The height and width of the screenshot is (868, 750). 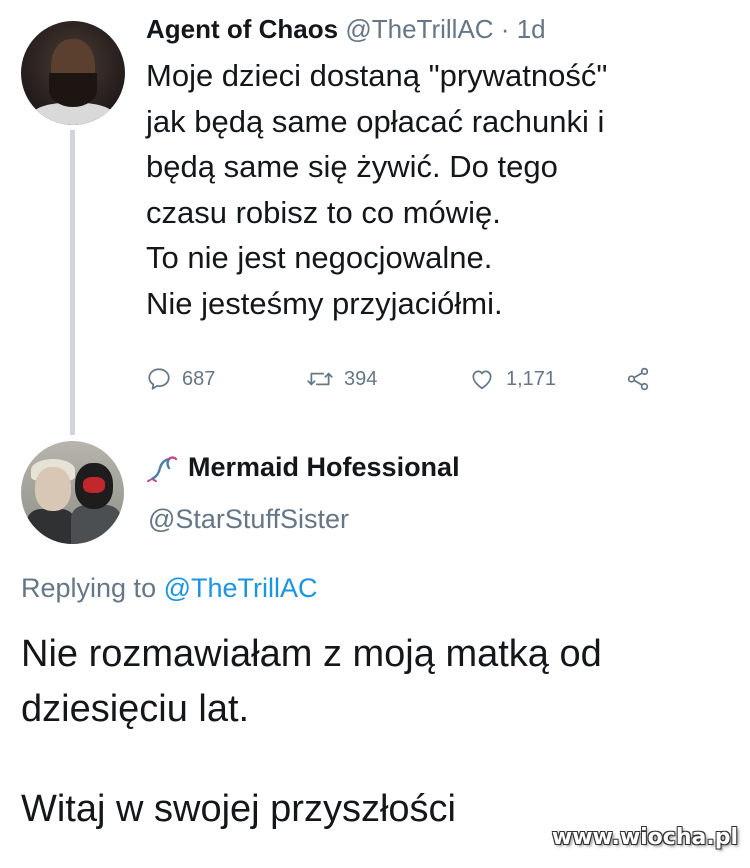 I want to click on tweet1-header: Agent of Chaos @TheTrillAC · 1d, so click(x=346, y=29).